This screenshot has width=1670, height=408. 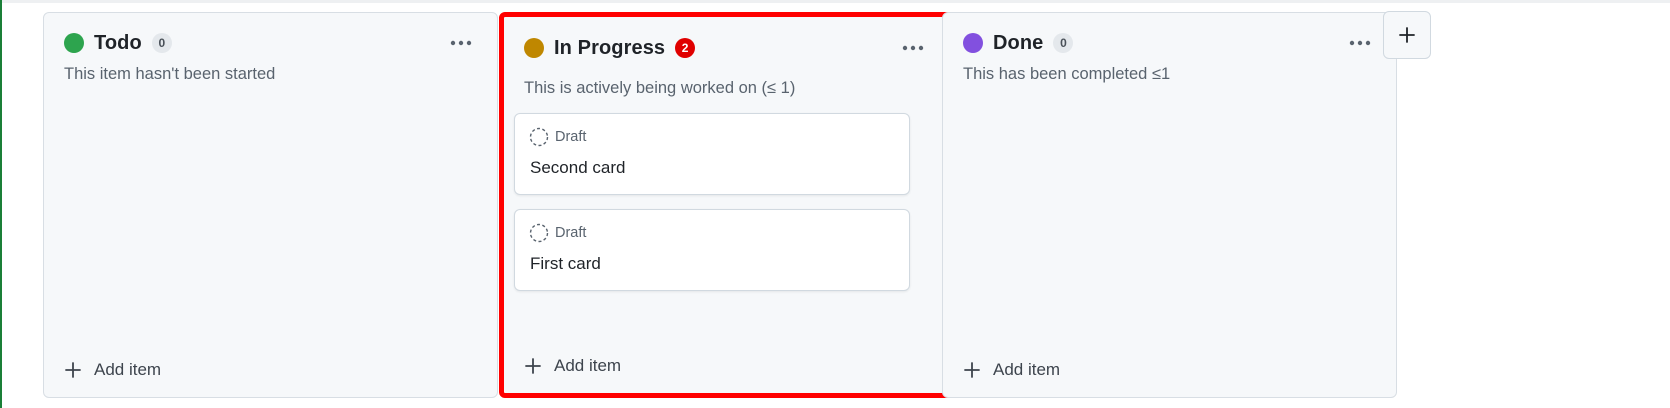 What do you see at coordinates (712, 250) in the screenshot?
I see `draft-card: Draft First card` at bounding box center [712, 250].